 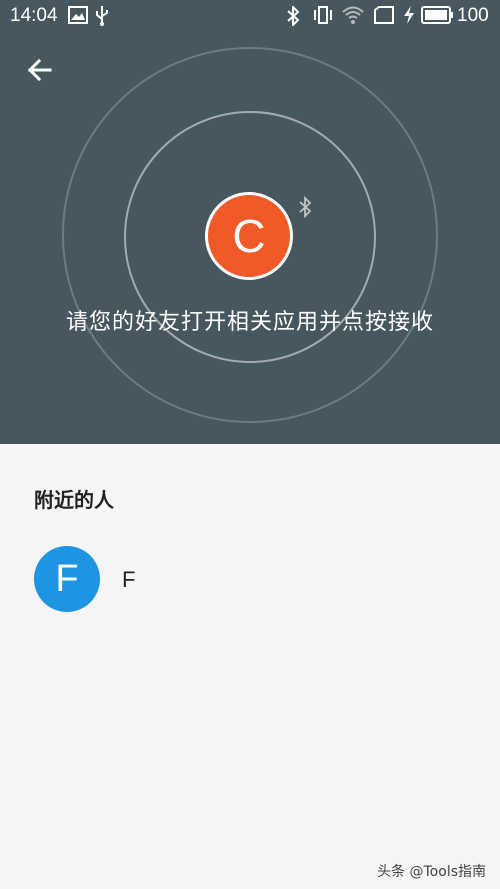 What do you see at coordinates (34, 15) in the screenshot?
I see `status-time: 14:04` at bounding box center [34, 15].